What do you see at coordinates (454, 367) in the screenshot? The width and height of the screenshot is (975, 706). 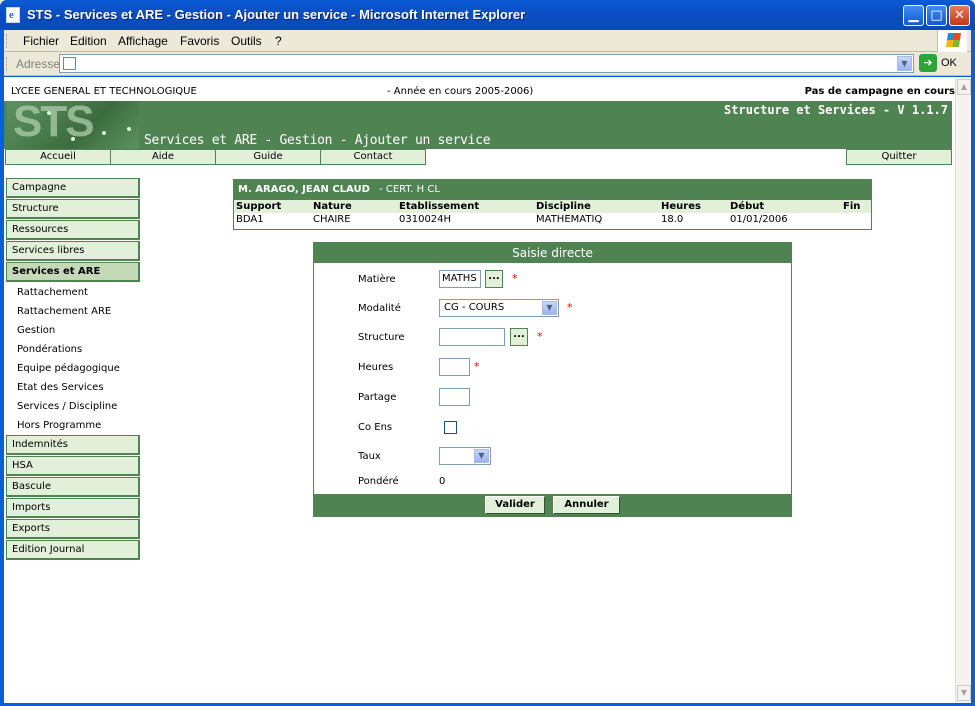 I see `heures-input` at bounding box center [454, 367].